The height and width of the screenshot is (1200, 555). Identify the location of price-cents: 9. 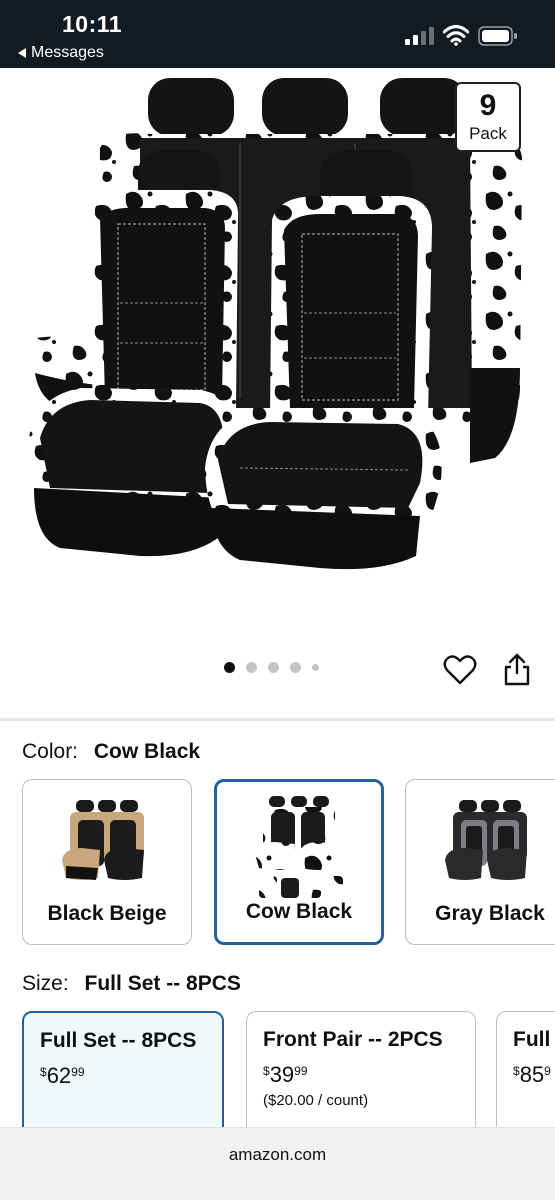
(547, 1071).